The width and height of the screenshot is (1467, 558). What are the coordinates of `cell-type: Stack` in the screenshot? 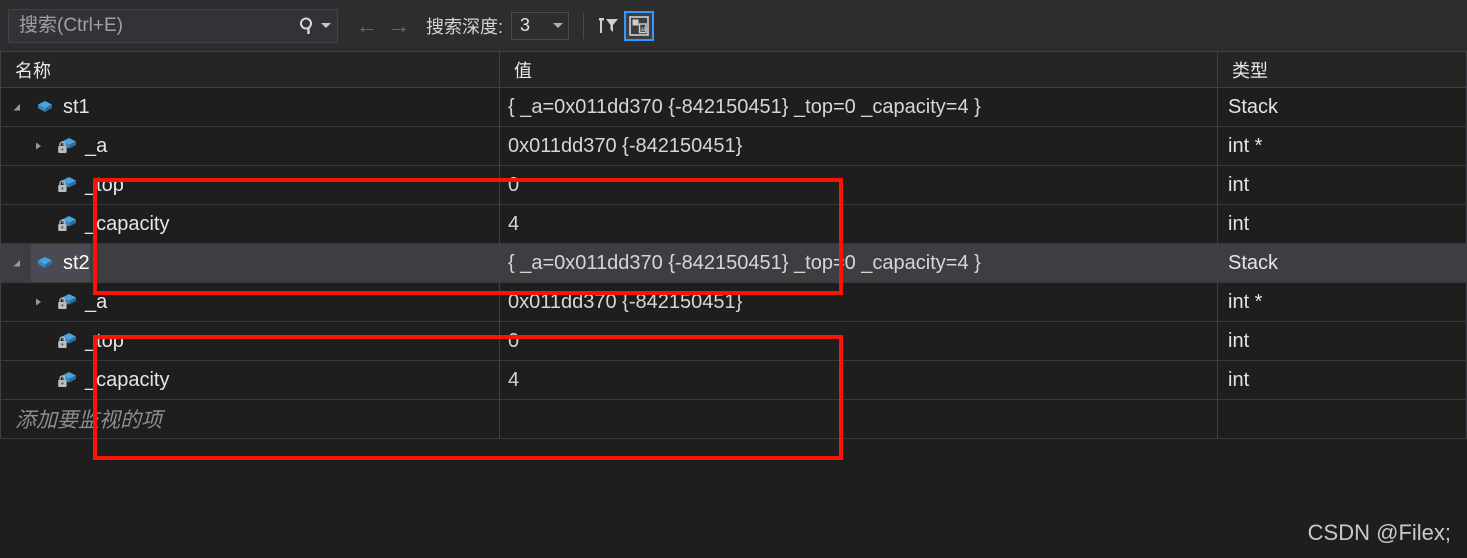 It's located at (1342, 263).